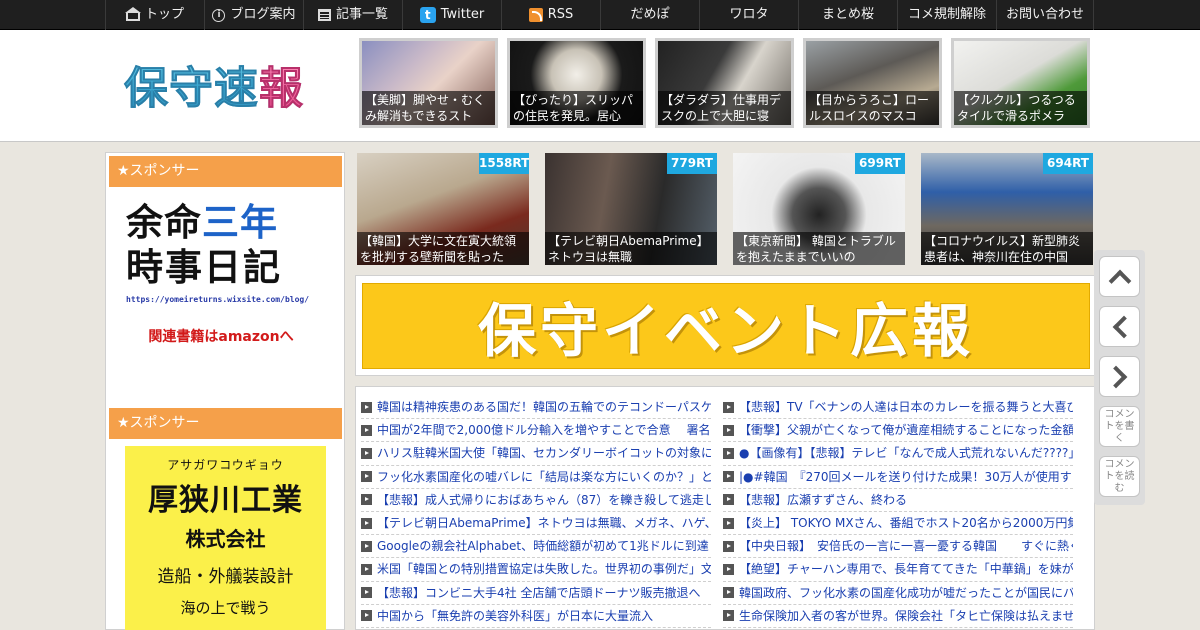 The image size is (1200, 630). What do you see at coordinates (428, 83) in the screenshot?
I see `featured-thumb: 【美脚】脚やせ・むくみ解消もできるスト` at bounding box center [428, 83].